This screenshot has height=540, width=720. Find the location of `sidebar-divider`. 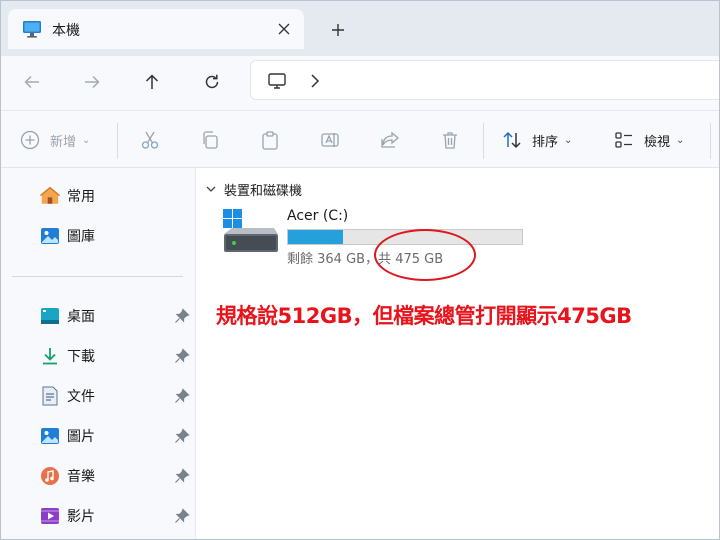

sidebar-divider is located at coordinates (97, 276).